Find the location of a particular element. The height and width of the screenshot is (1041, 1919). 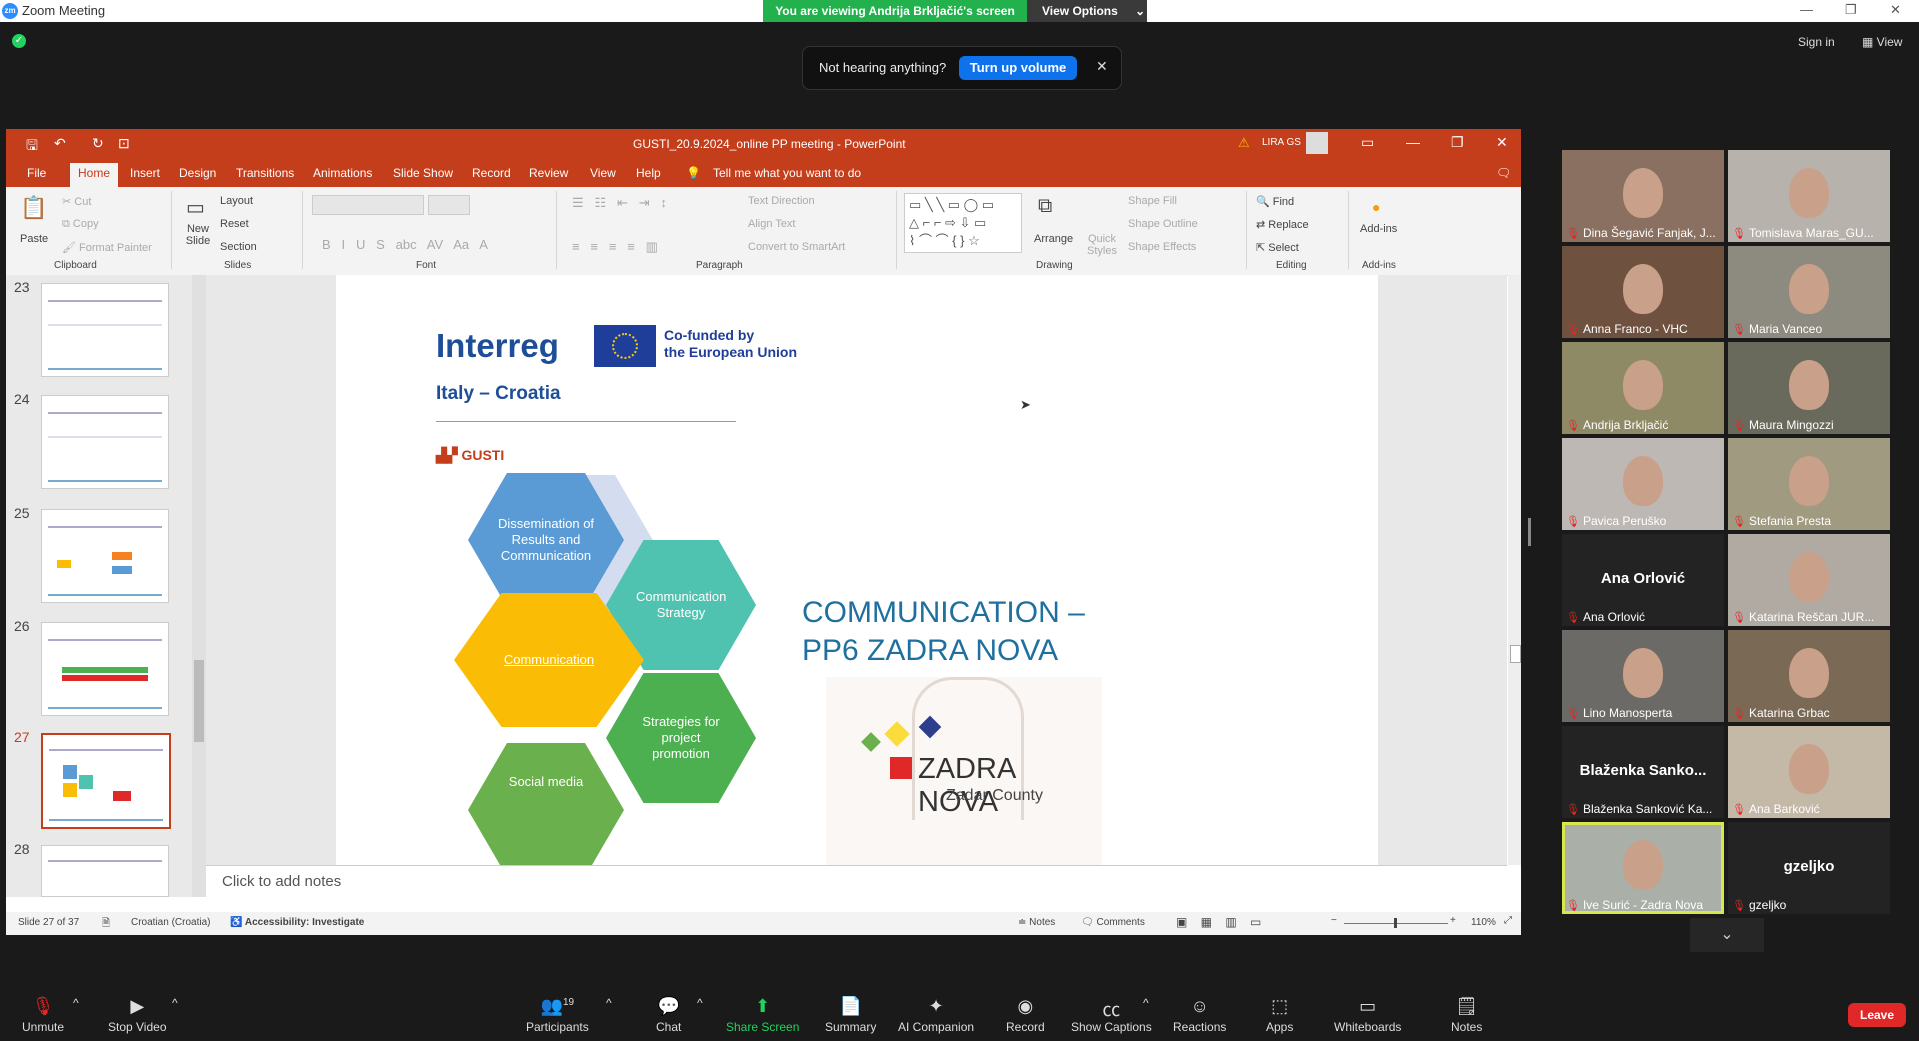

participants-button: 👥19 Participants is located at coordinates (557, 1015).